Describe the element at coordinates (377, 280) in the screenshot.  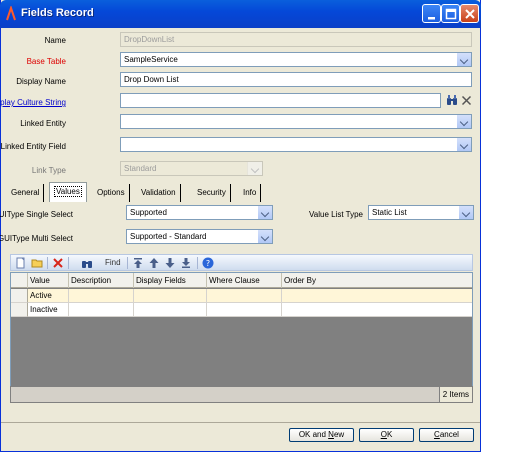
I see `column-header-order-by: Order By` at that location.